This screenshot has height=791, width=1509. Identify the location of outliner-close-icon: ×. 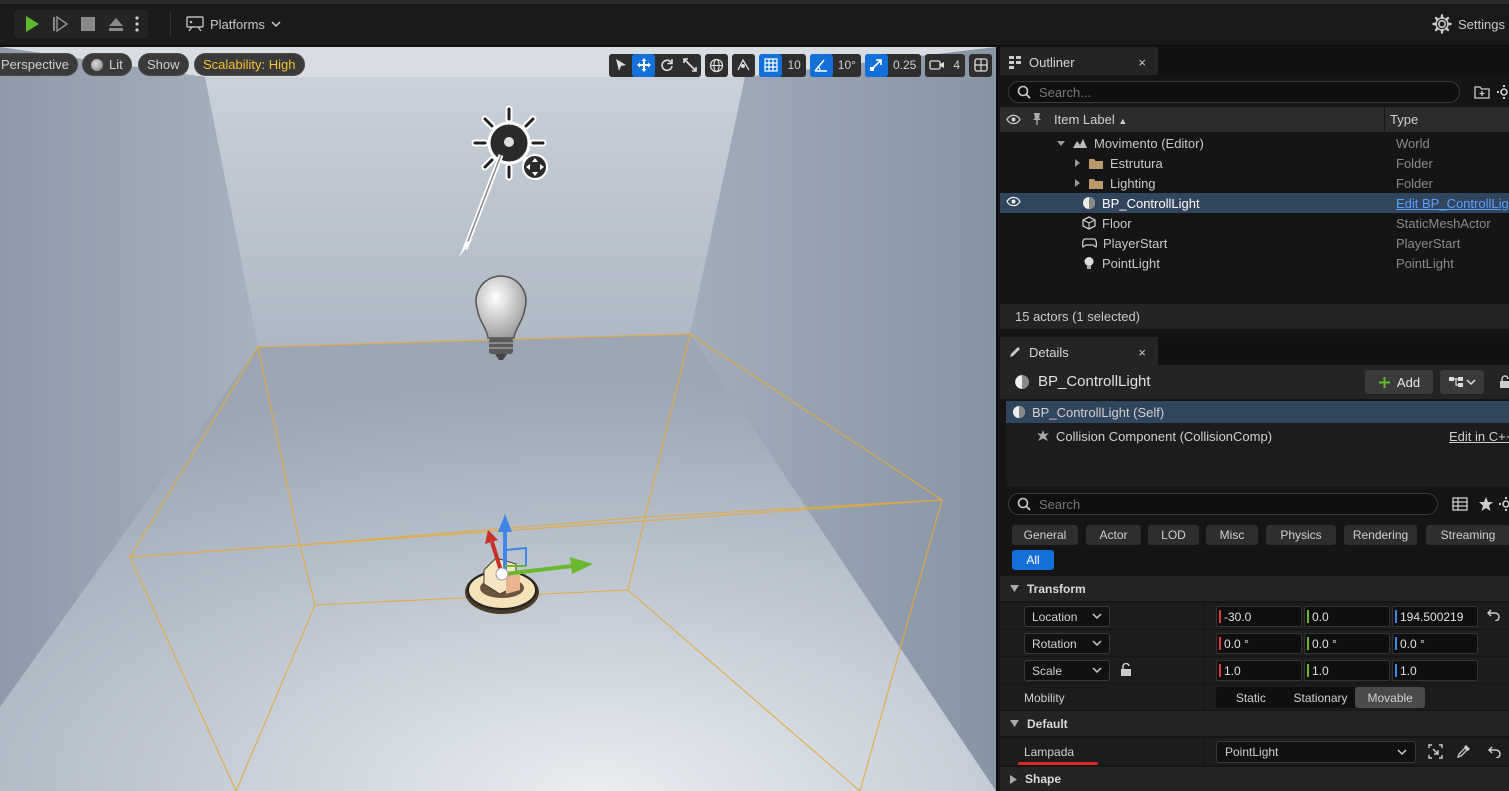
(1142, 62).